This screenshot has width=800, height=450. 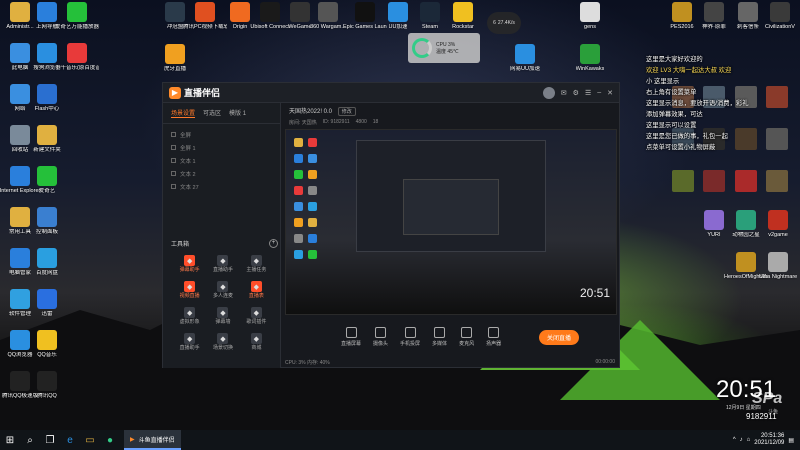 What do you see at coordinates (778, 229) in the screenshot?
I see `desktop-icon-v2game: v2game` at bounding box center [778, 229].